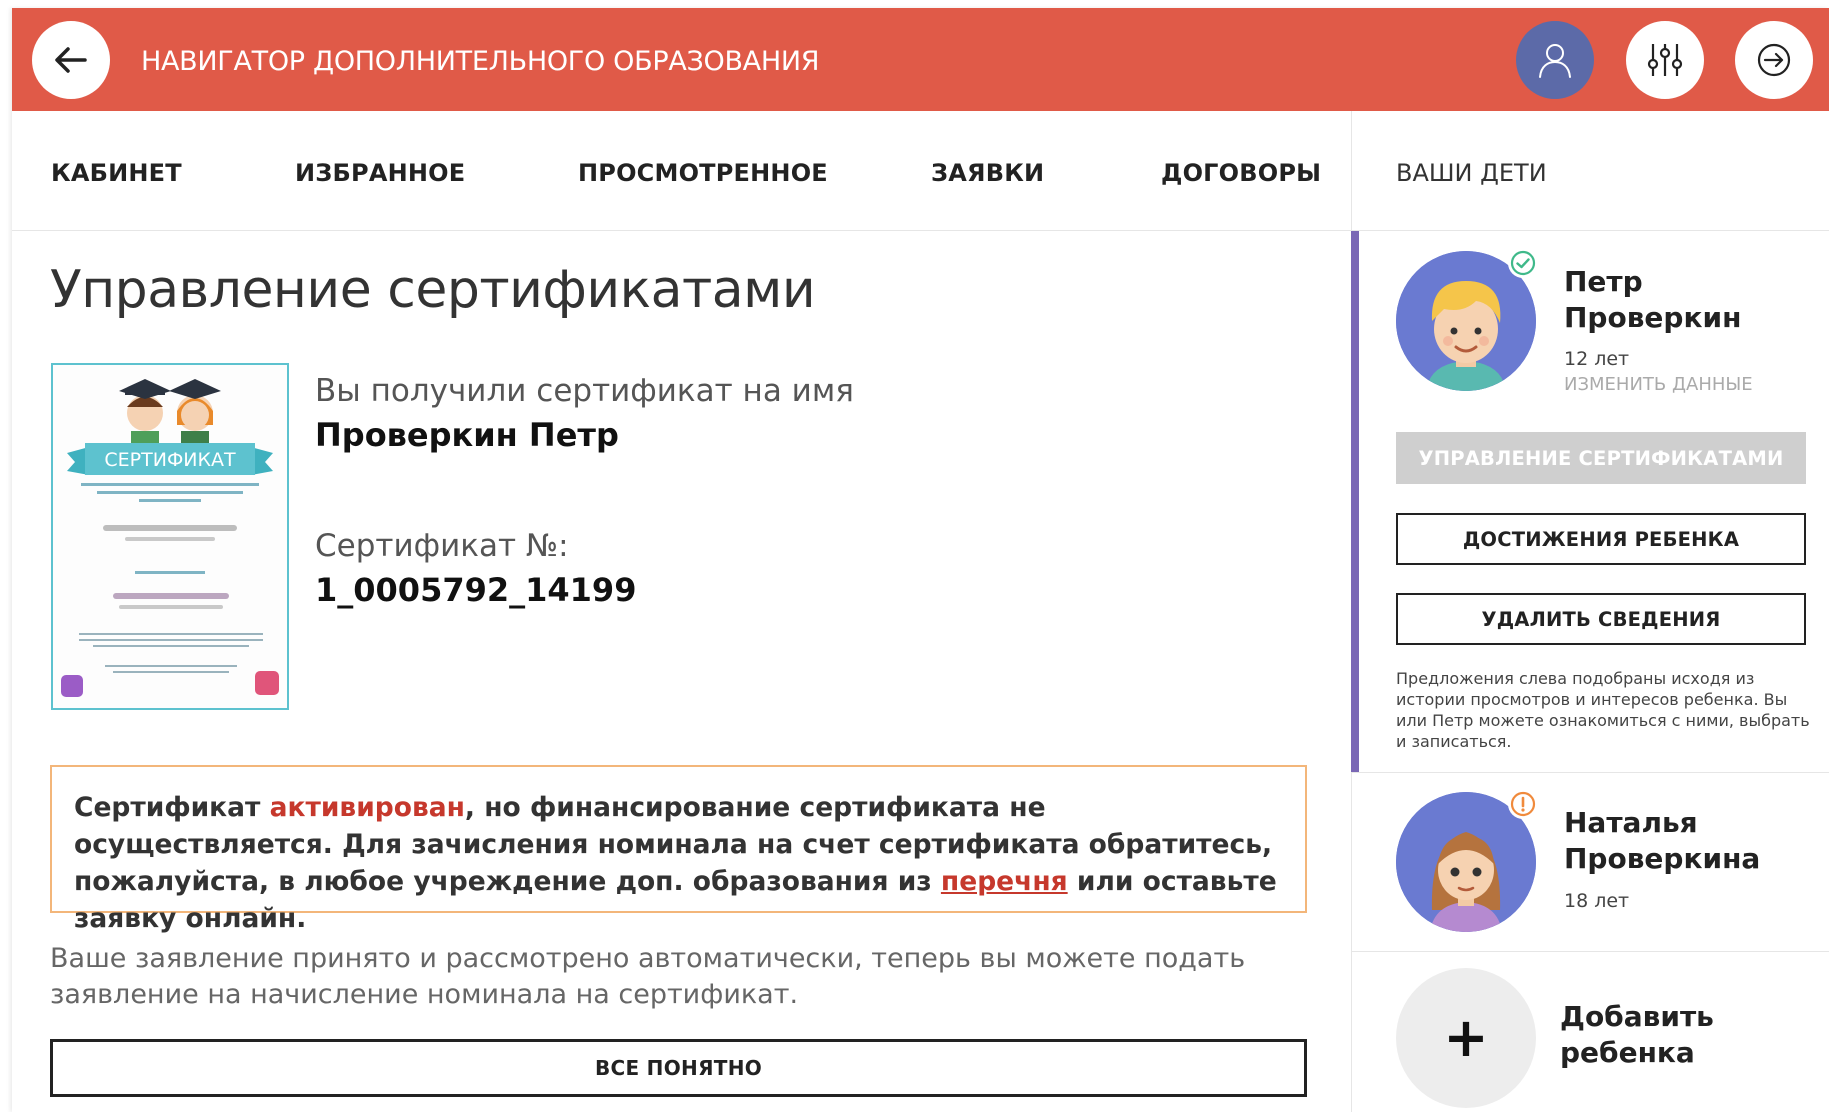 This screenshot has width=1829, height=1112. I want to click on add-child-button: +, so click(1466, 1038).